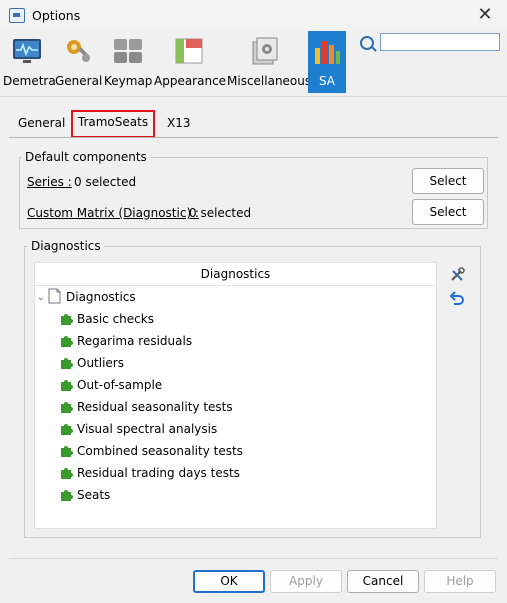 The height and width of the screenshot is (603, 507). Describe the element at coordinates (155, 407) in the screenshot. I see `tree-item-label: Residual seasonality tests` at that location.